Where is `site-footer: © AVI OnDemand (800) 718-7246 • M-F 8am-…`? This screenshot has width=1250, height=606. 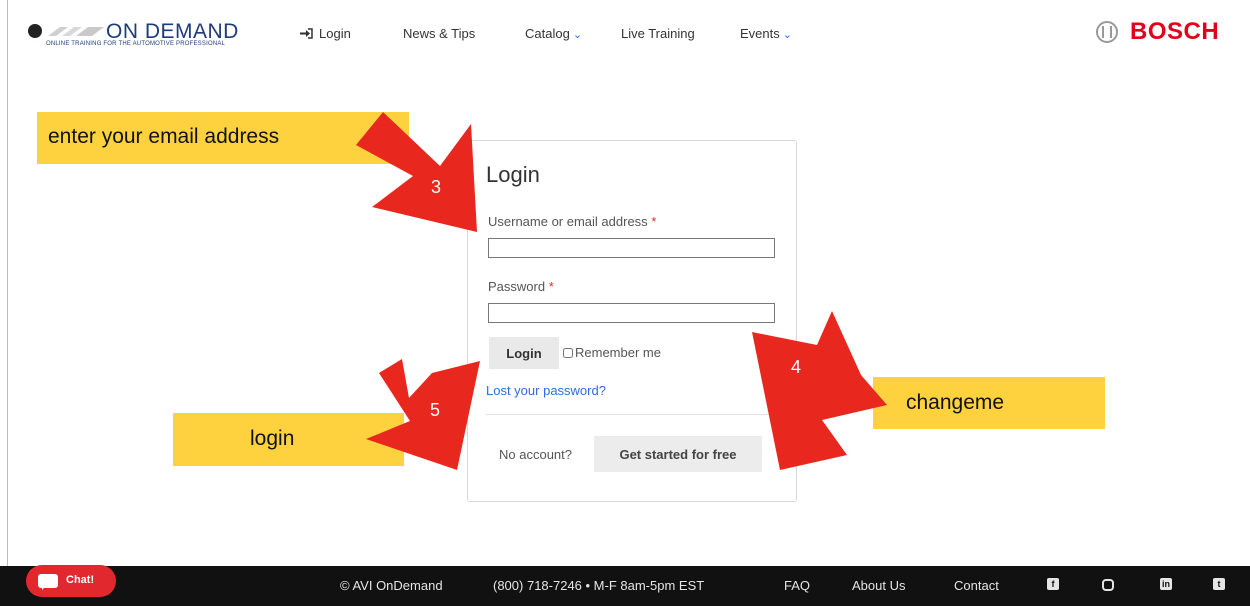
site-footer: © AVI OnDemand (800) 718-7246 • M-F 8am-… is located at coordinates (625, 586).